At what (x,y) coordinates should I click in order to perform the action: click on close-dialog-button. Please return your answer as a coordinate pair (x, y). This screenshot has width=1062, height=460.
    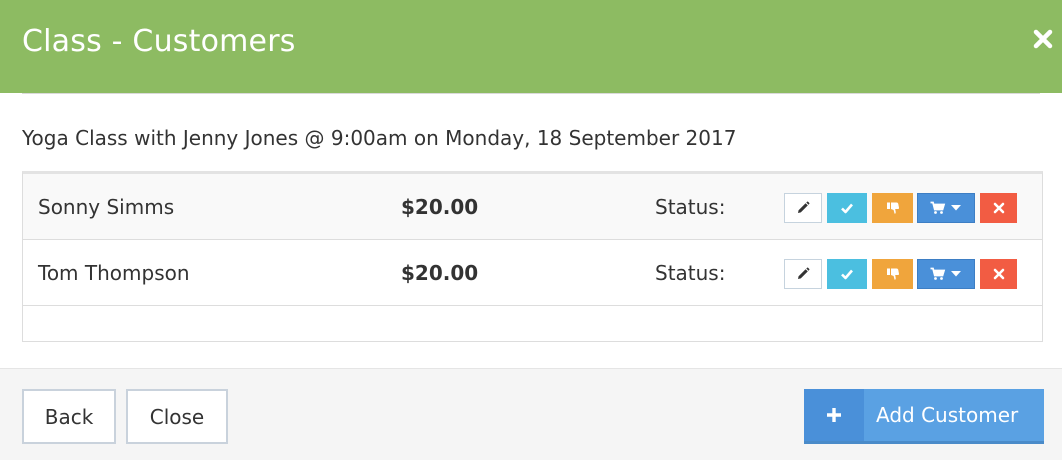
    Looking at the image, I should click on (1043, 39).